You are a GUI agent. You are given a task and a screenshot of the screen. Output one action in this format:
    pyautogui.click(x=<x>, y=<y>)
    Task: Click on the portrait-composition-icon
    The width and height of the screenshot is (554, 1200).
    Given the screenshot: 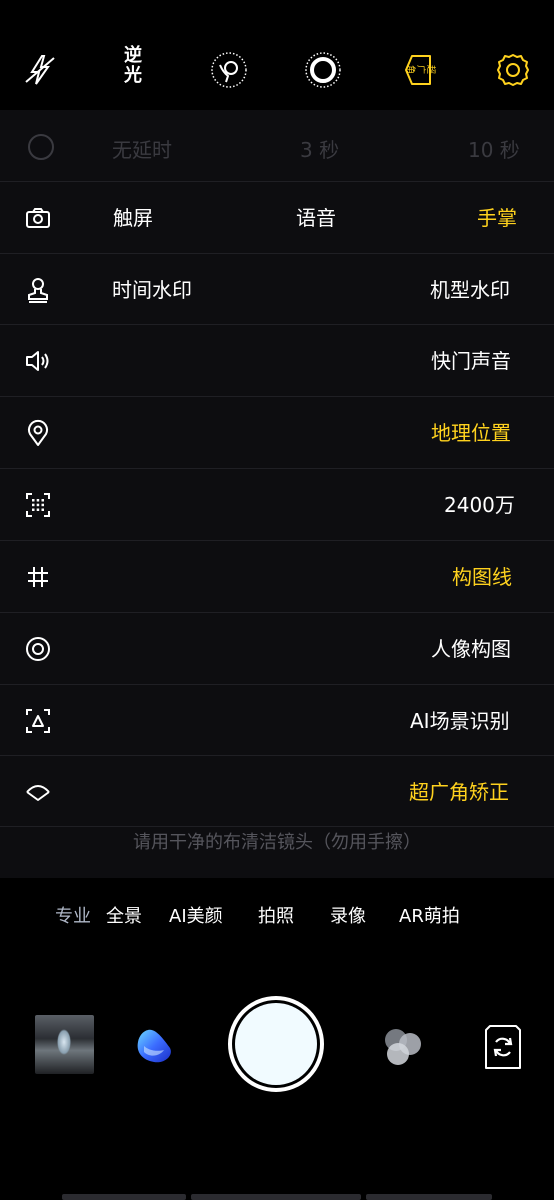 What is the action you would take?
    pyautogui.click(x=38, y=649)
    